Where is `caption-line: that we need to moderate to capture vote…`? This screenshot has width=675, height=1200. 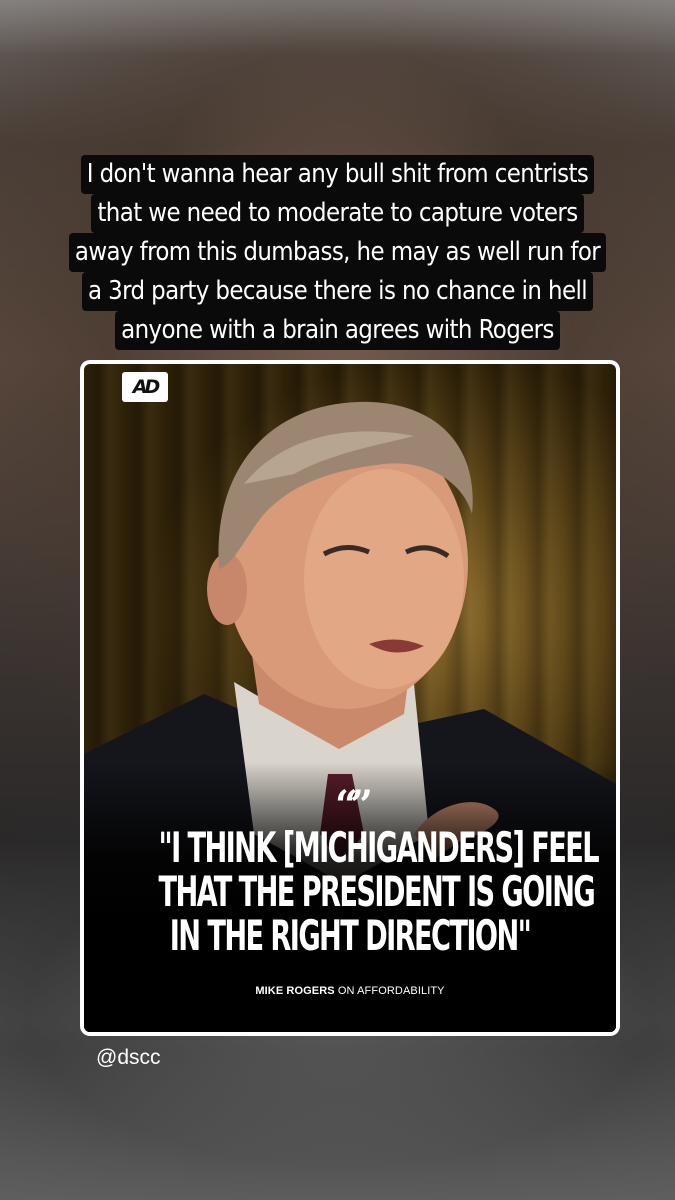
caption-line: that we need to moderate to capture vote… is located at coordinates (337, 213).